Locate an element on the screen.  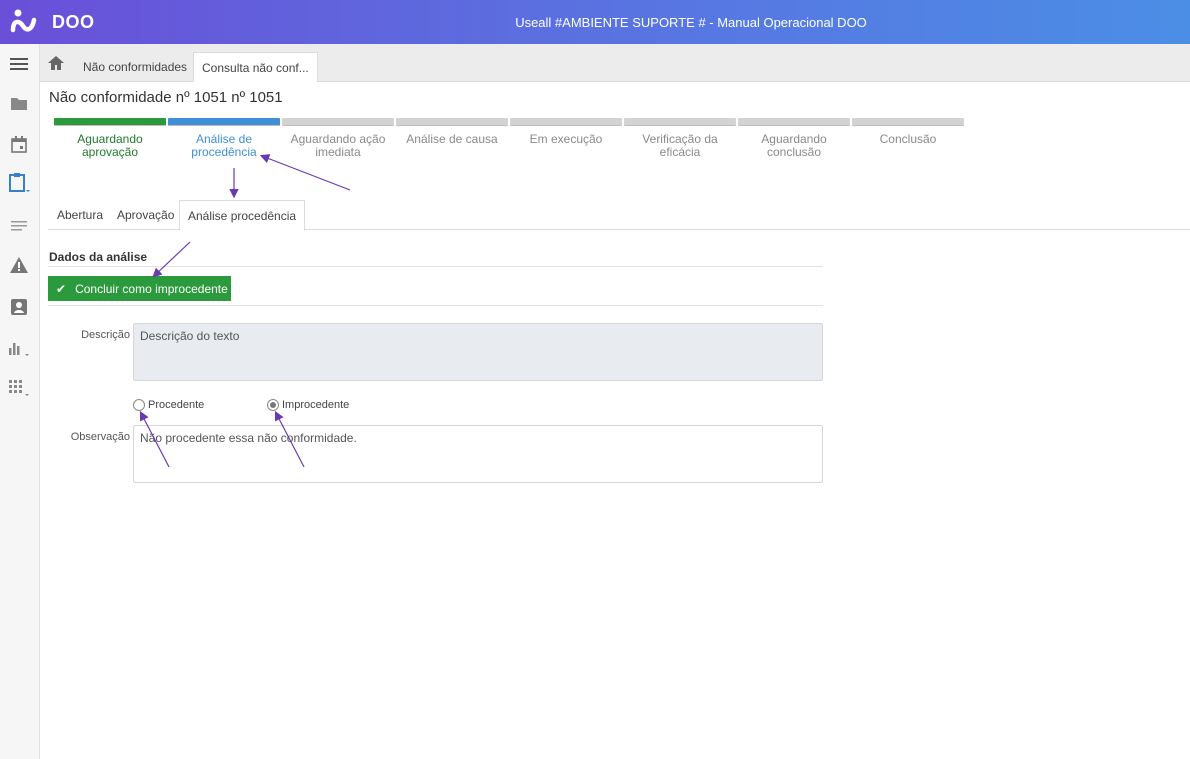
content-tabs: Abertura Aprovação Análise procedência is located at coordinates (619, 215).